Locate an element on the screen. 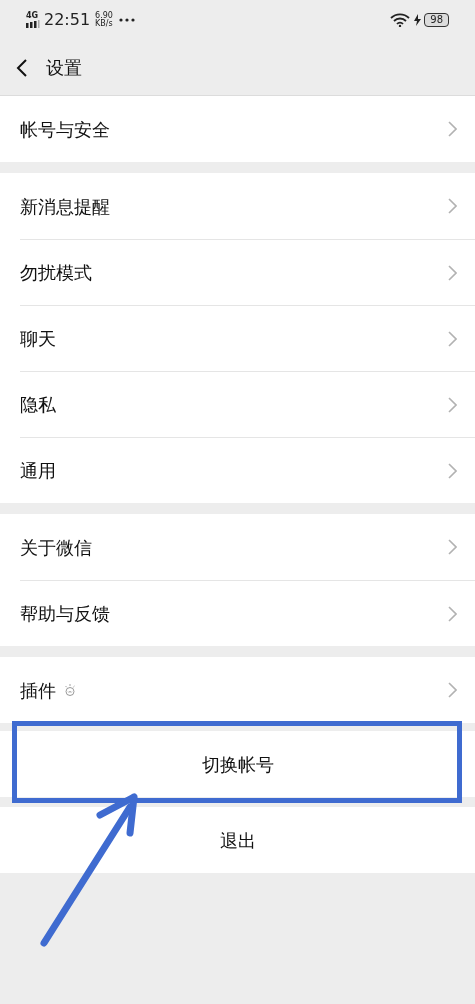 The width and height of the screenshot is (475, 1004). item-label: 勿扰模式 is located at coordinates (56, 273).